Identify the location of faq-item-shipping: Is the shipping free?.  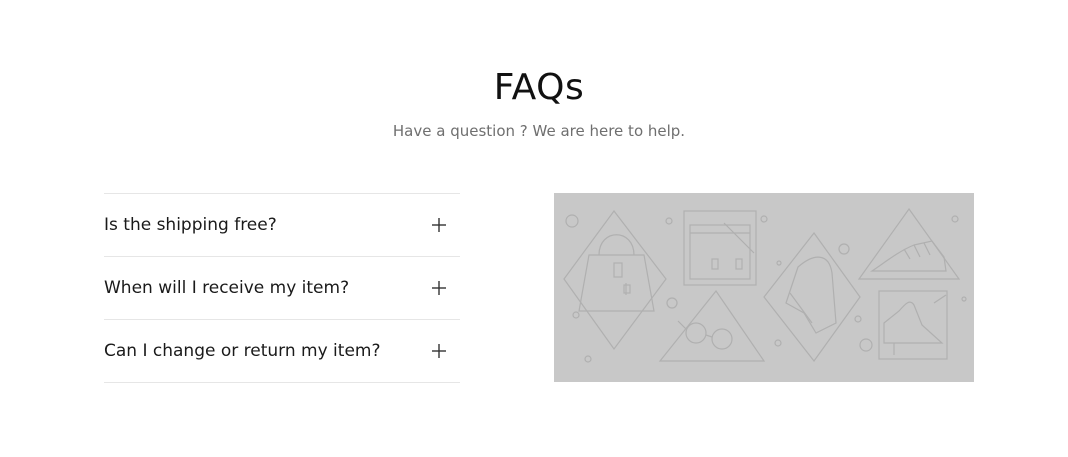
(282, 225).